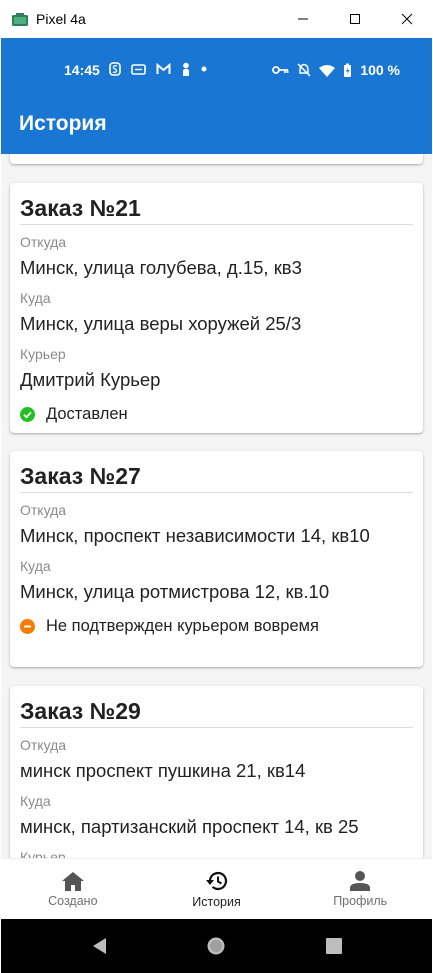 The width and height of the screenshot is (433, 973). What do you see at coordinates (216, 881) in the screenshot?
I see `history-icon` at bounding box center [216, 881].